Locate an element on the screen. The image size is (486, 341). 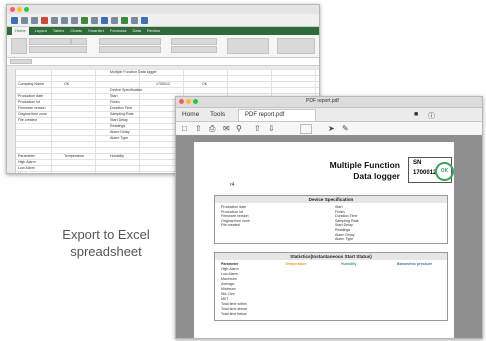
serial-label: SN is located at coordinates (417, 163).